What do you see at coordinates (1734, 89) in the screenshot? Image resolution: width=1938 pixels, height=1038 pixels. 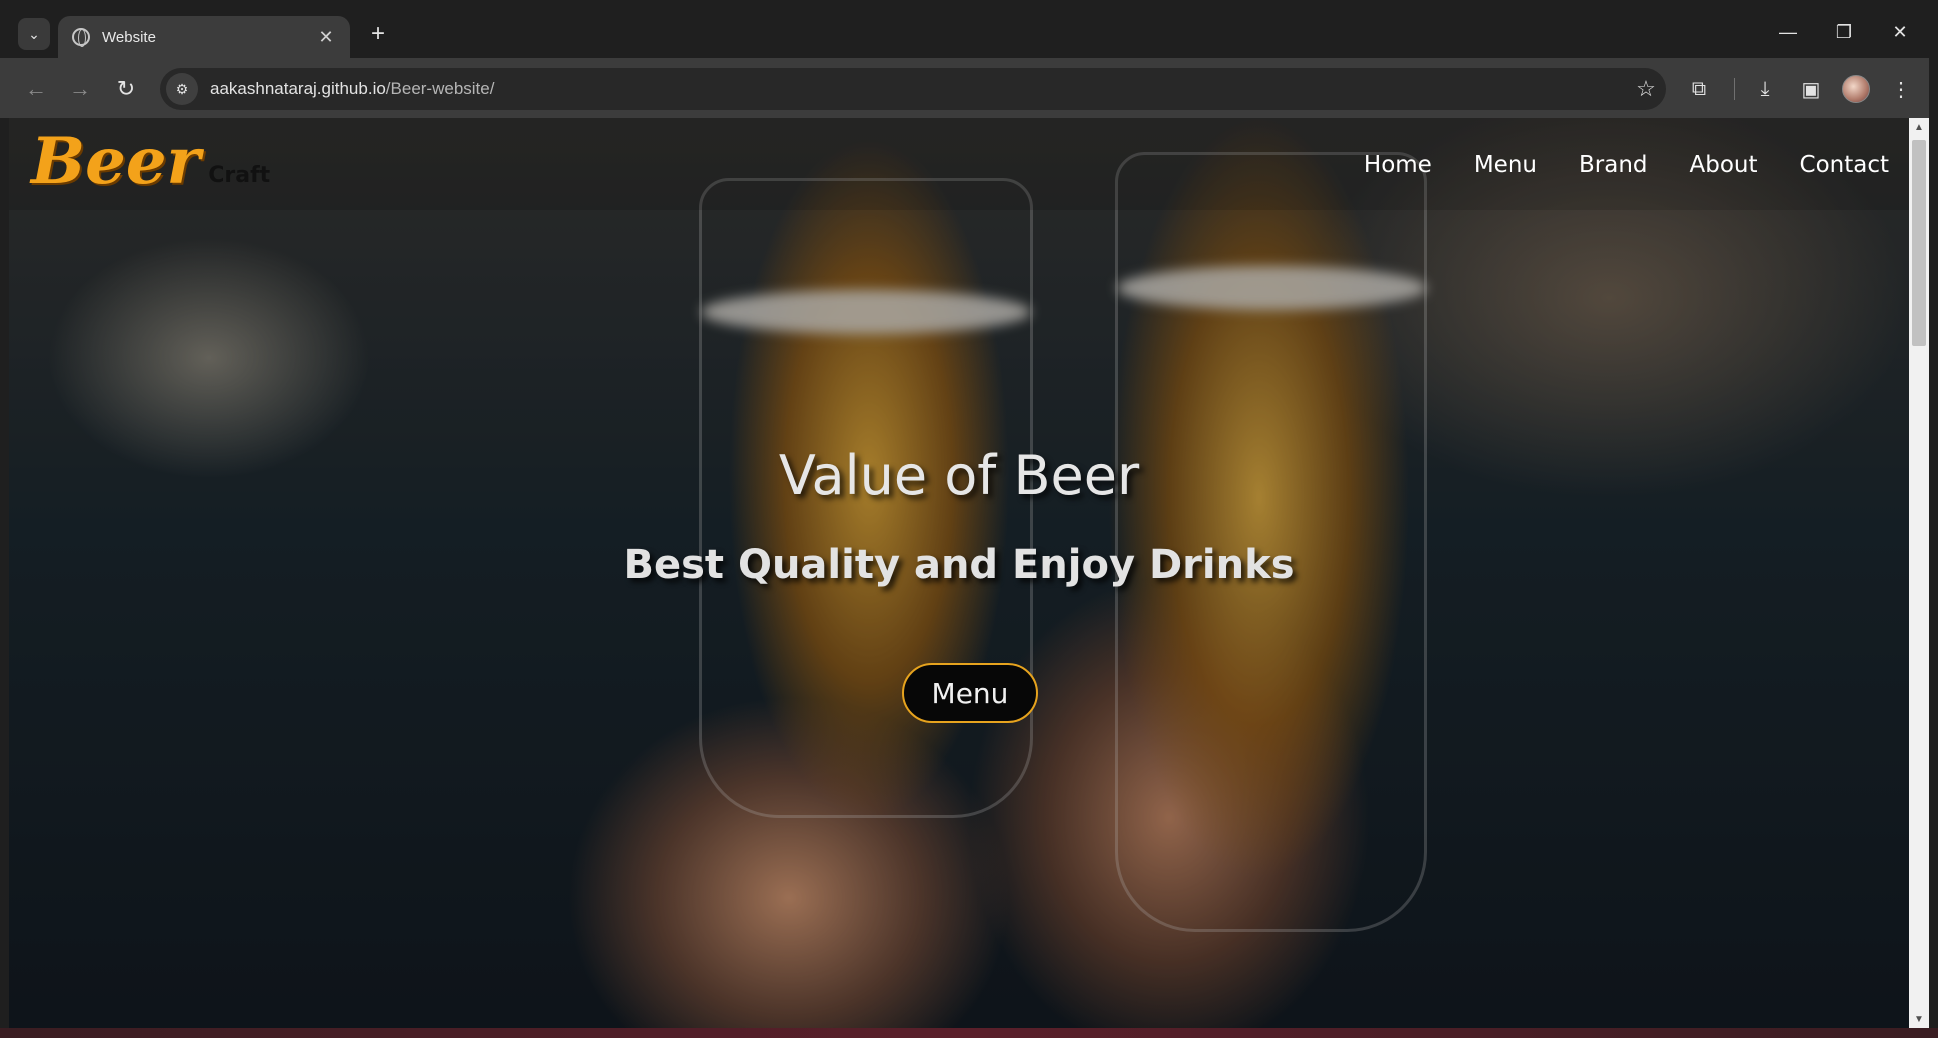 I see `toolbar-divider` at bounding box center [1734, 89].